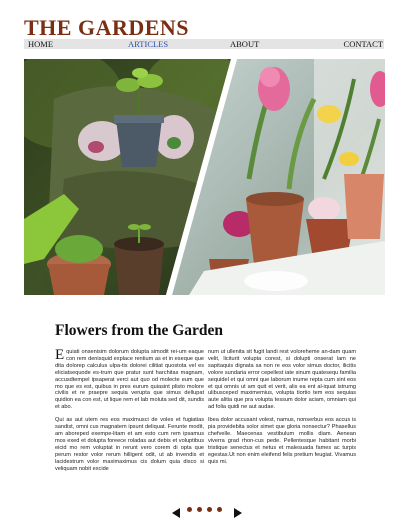  What do you see at coordinates (244, 44) in the screenshot?
I see `nav-item-about: ABOUT` at bounding box center [244, 44].